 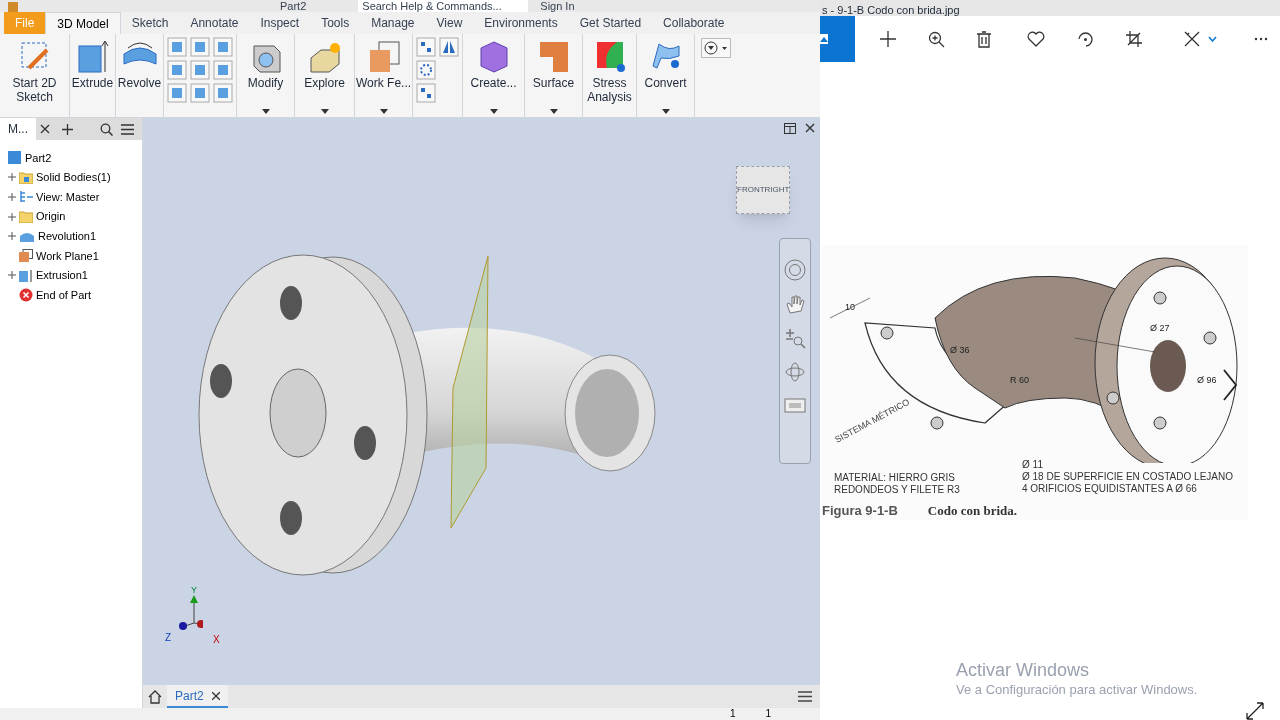 What do you see at coordinates (64, 295) in the screenshot?
I see `tree-item: End of Part` at bounding box center [64, 295].